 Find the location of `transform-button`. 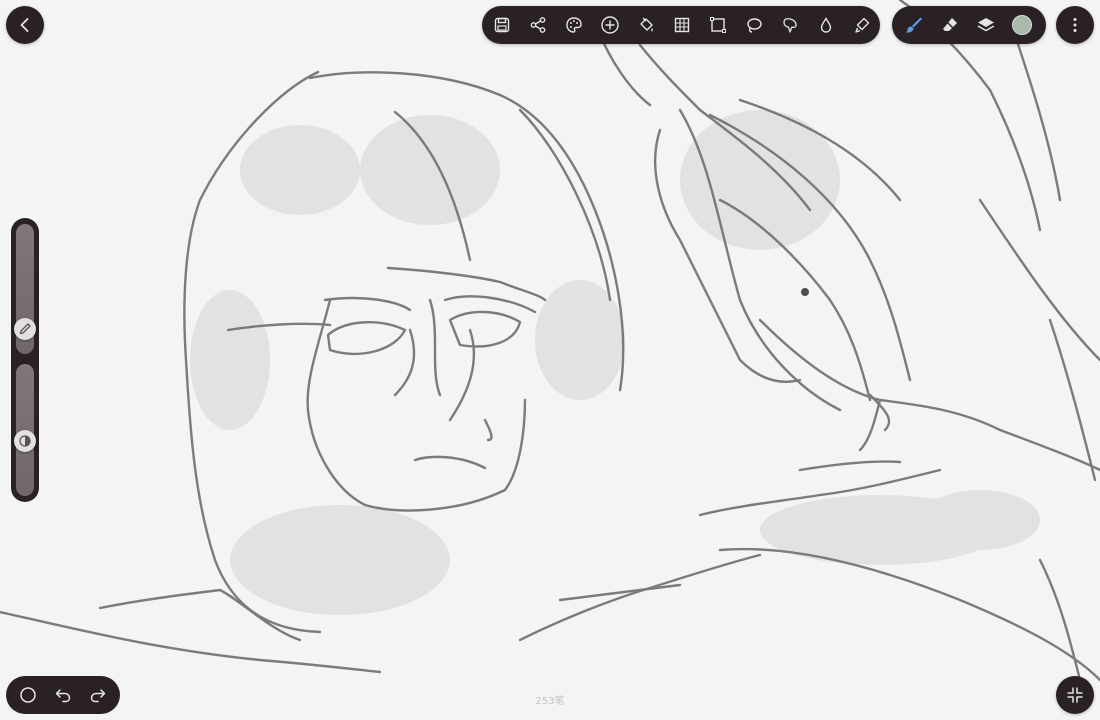

transform-button is located at coordinates (718, 25).